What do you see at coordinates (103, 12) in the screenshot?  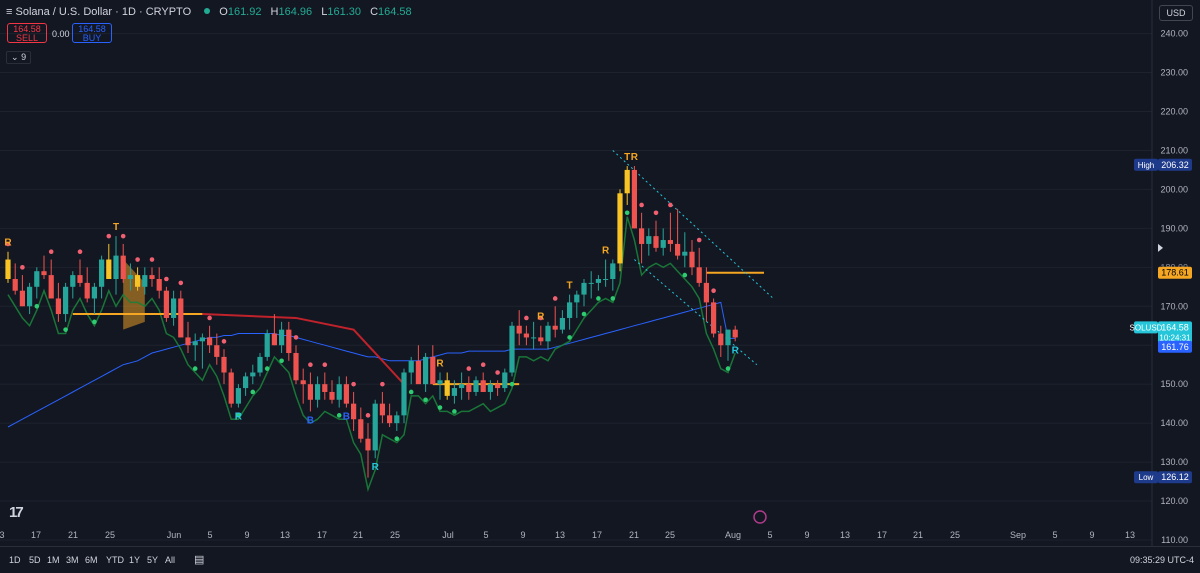 I see `symbol-title: Solana / U.S. Dollar · 1D · CRYPTO` at bounding box center [103, 12].